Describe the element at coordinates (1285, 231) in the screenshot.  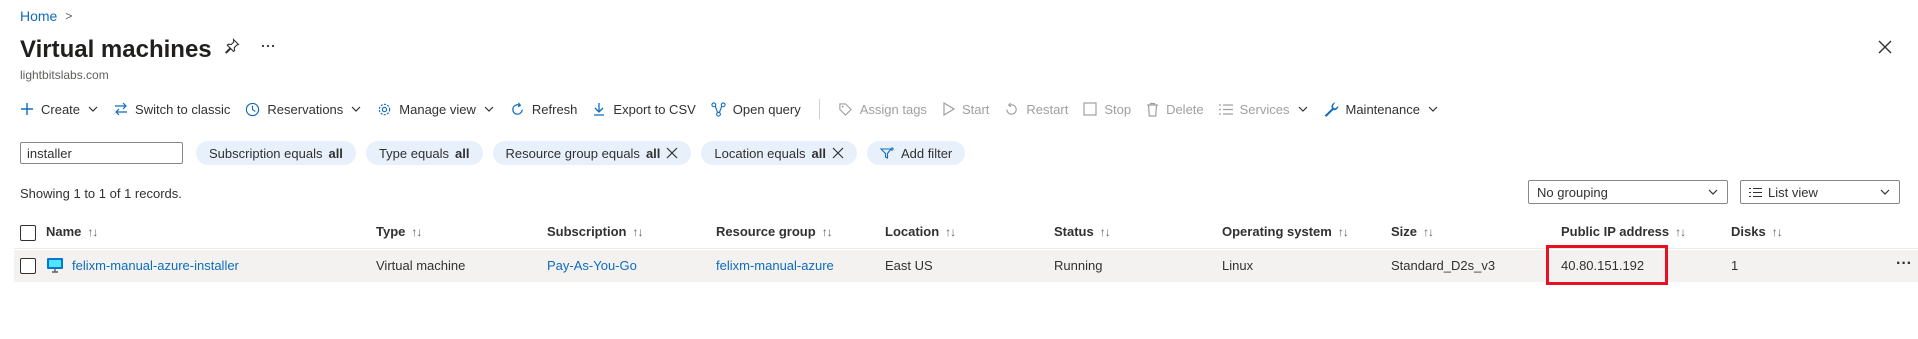
I see `column-header-os: Operating system ↑↓` at that location.